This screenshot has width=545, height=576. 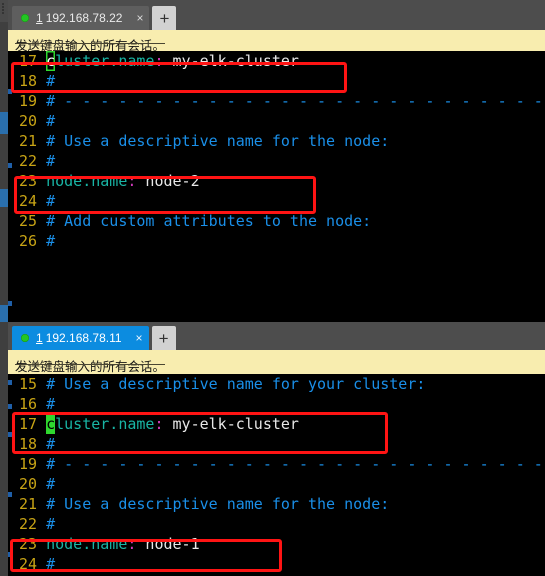 What do you see at coordinates (33, 221) in the screenshot?
I see `line-number: 25` at bounding box center [33, 221].